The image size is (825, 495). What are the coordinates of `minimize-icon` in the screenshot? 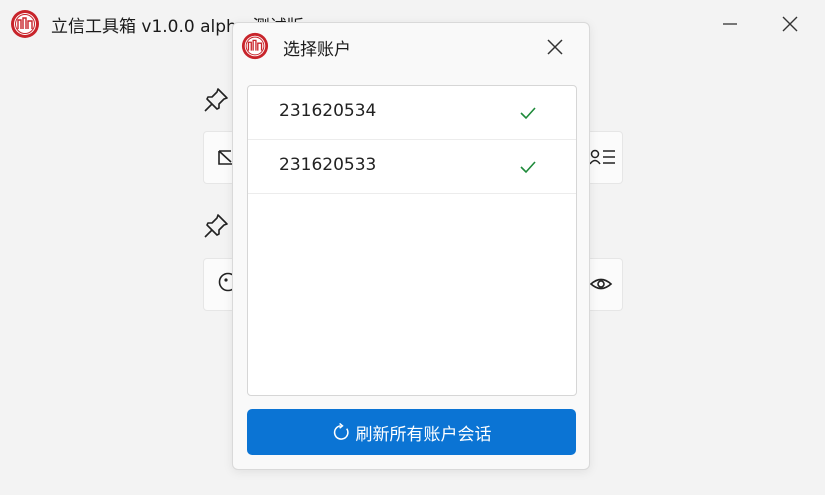 It's located at (730, 24).